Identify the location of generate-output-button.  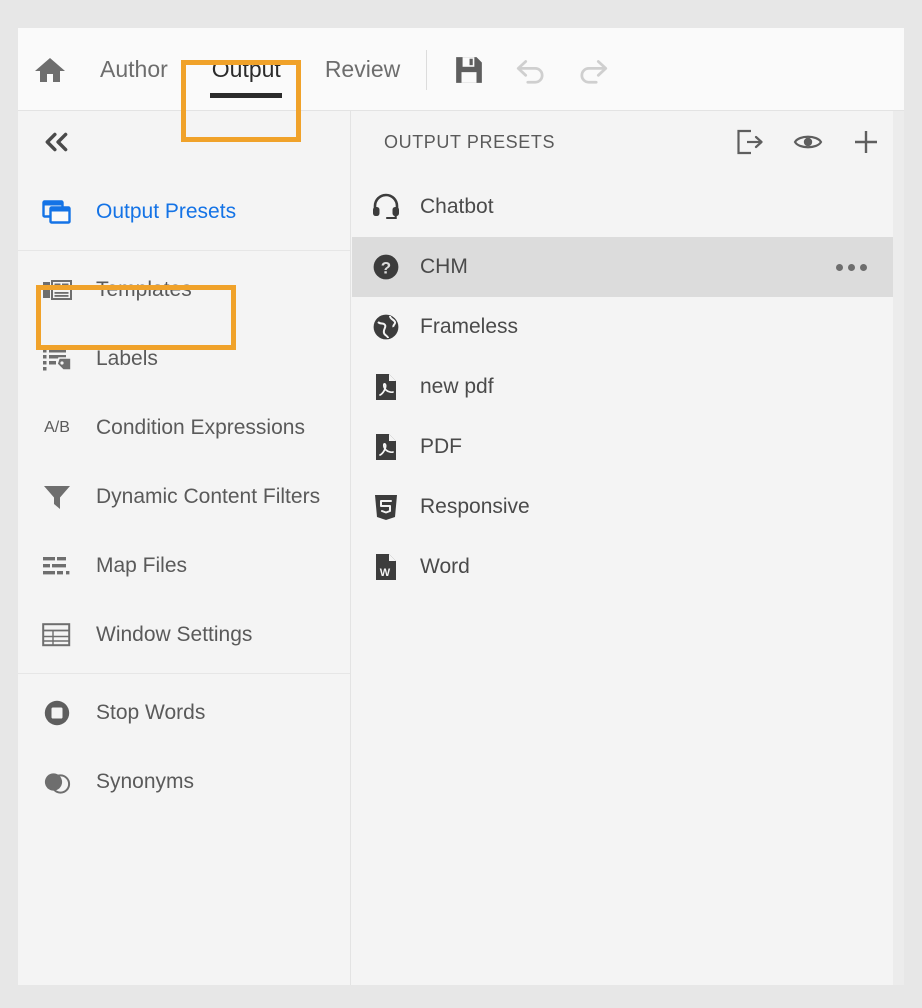
(750, 142).